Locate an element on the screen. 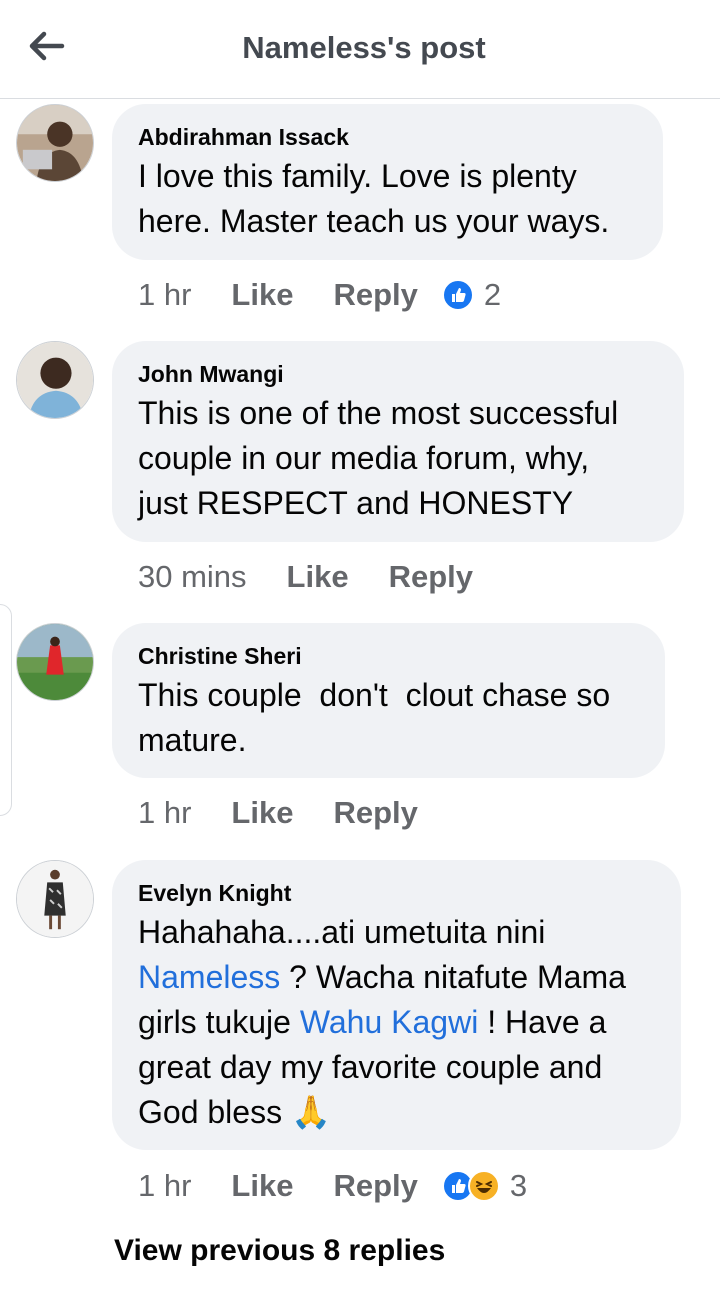  like-reaction-icon is located at coordinates (457, 295).